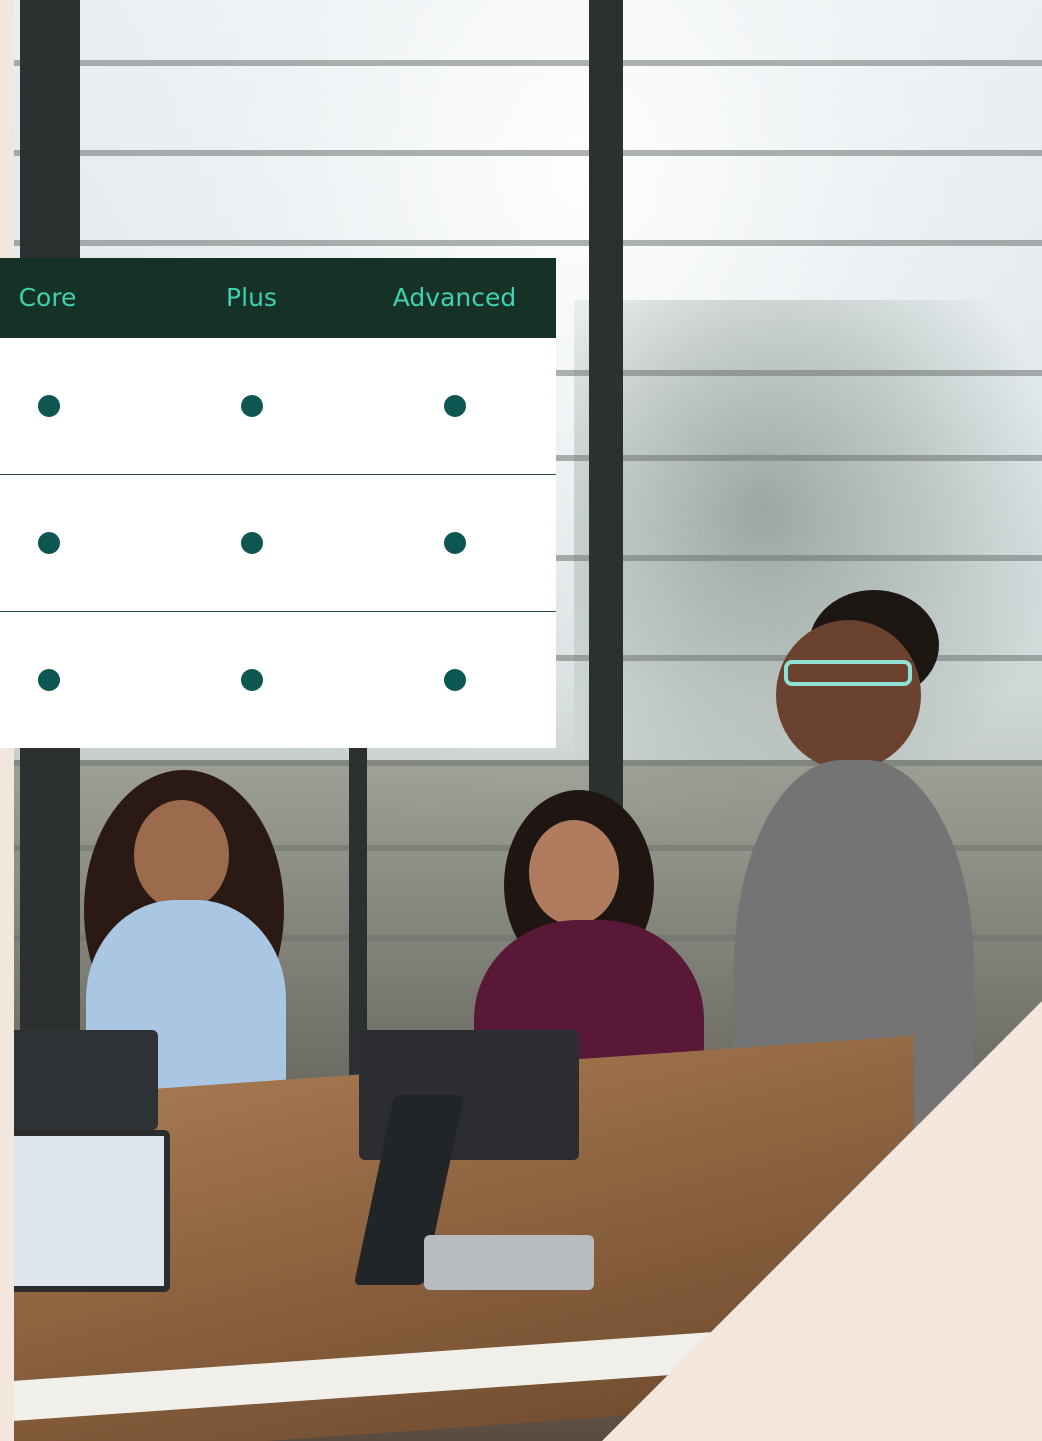 The width and height of the screenshot is (1042, 1441). I want to click on table-header: Core Plus Advanced, so click(278, 298).